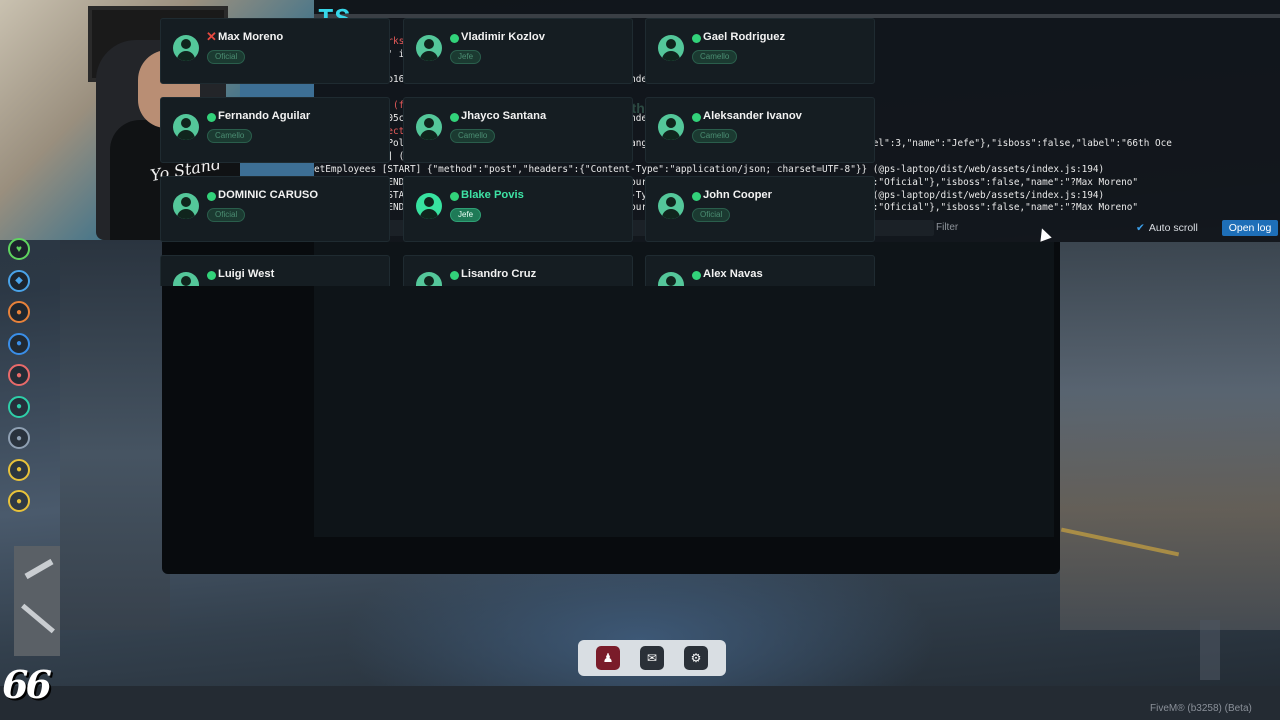  Describe the element at coordinates (737, 195) in the screenshot. I see `member-name: John Cooper` at that location.